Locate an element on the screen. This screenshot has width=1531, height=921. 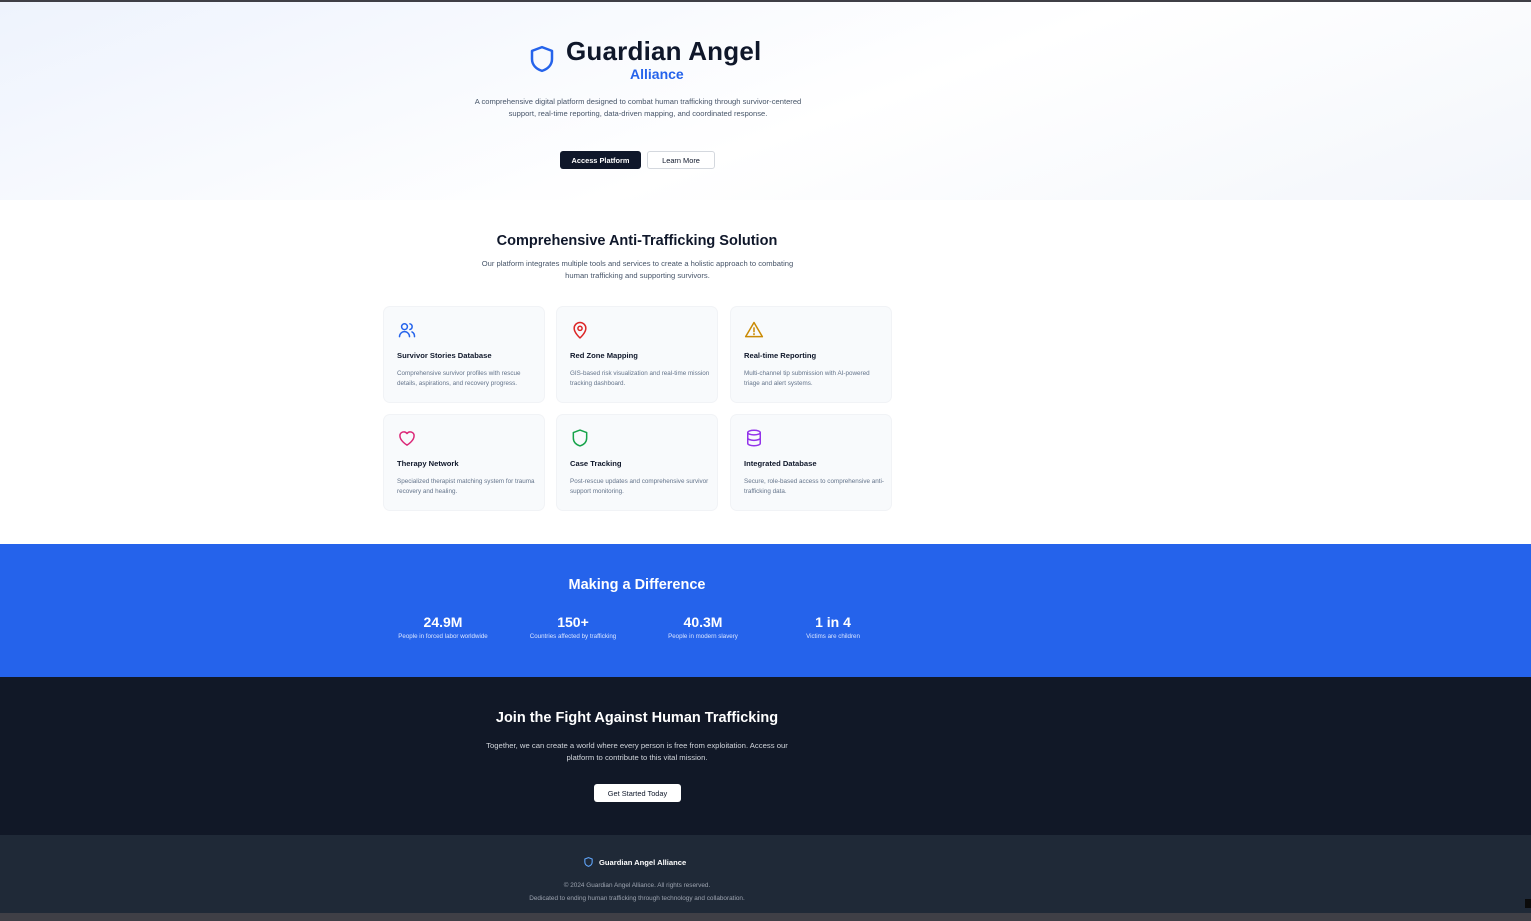
footer-brand-name: Guardian Angel Alliance is located at coordinates (643, 862).